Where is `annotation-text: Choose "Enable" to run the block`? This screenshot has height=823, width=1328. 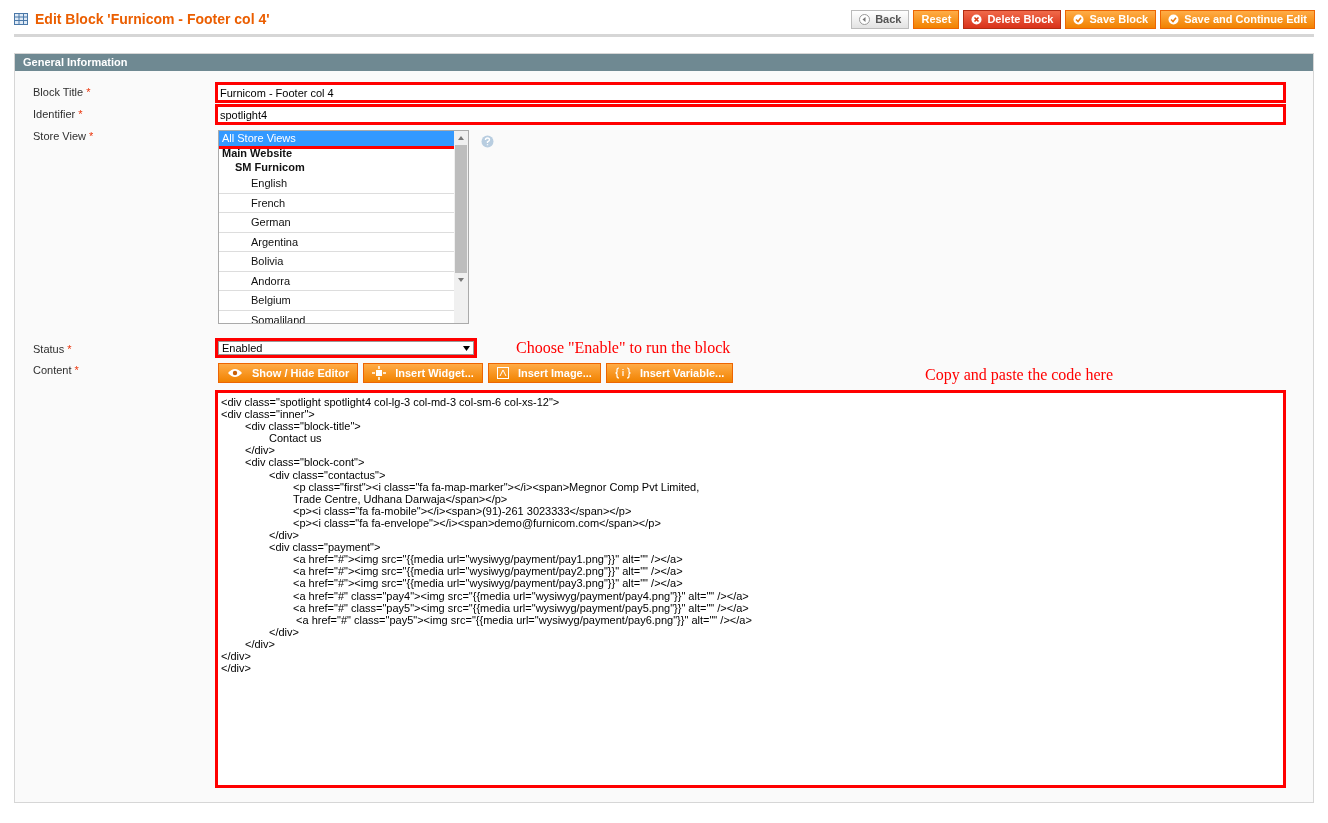
annotation-text: Choose "Enable" to run the block is located at coordinates (623, 348).